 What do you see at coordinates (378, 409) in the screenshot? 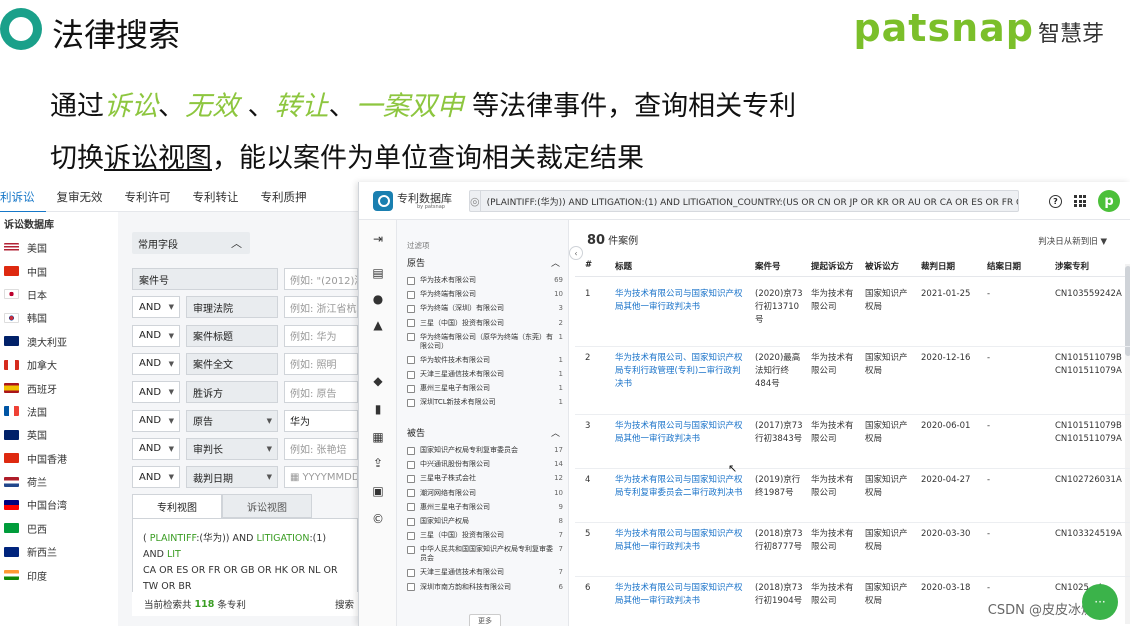
I see `bar-chart-icon: ▮` at bounding box center [378, 409].